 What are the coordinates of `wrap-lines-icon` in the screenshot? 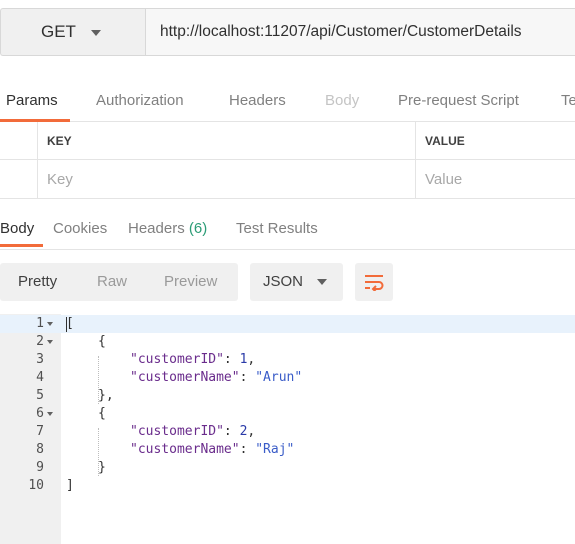 It's located at (374, 283).